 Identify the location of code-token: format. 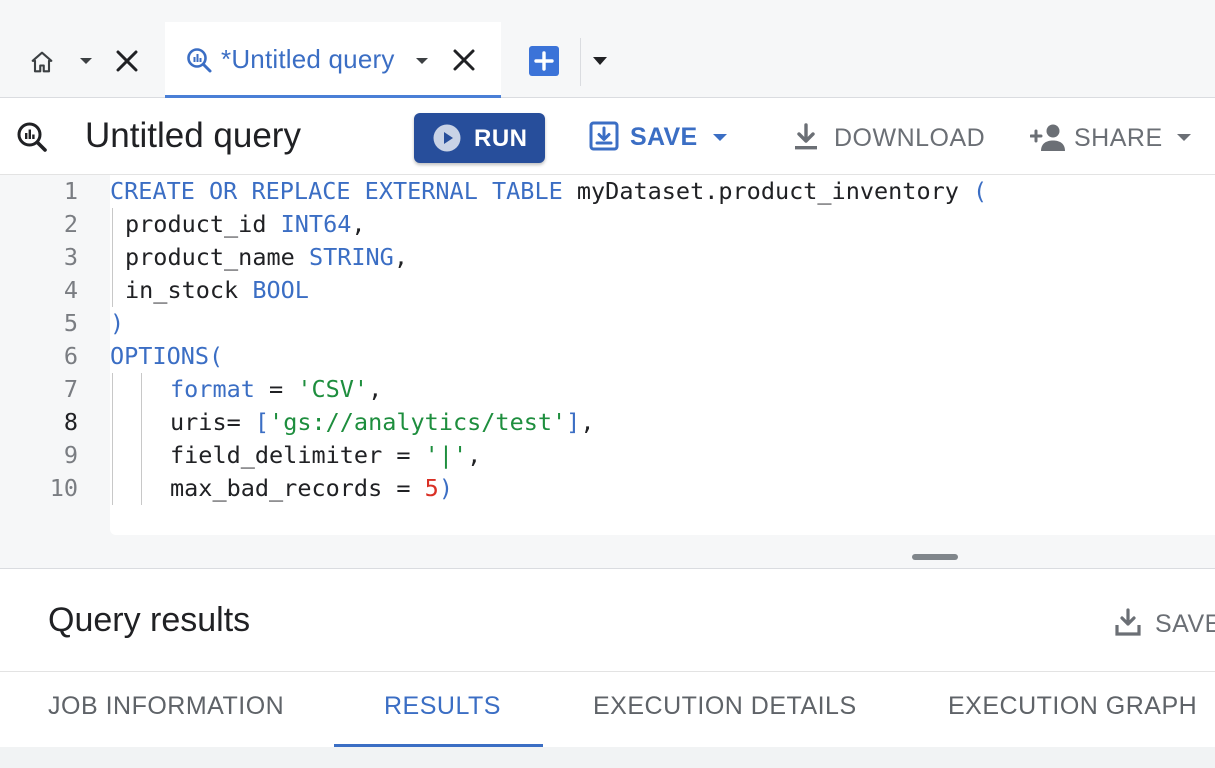
(212, 389).